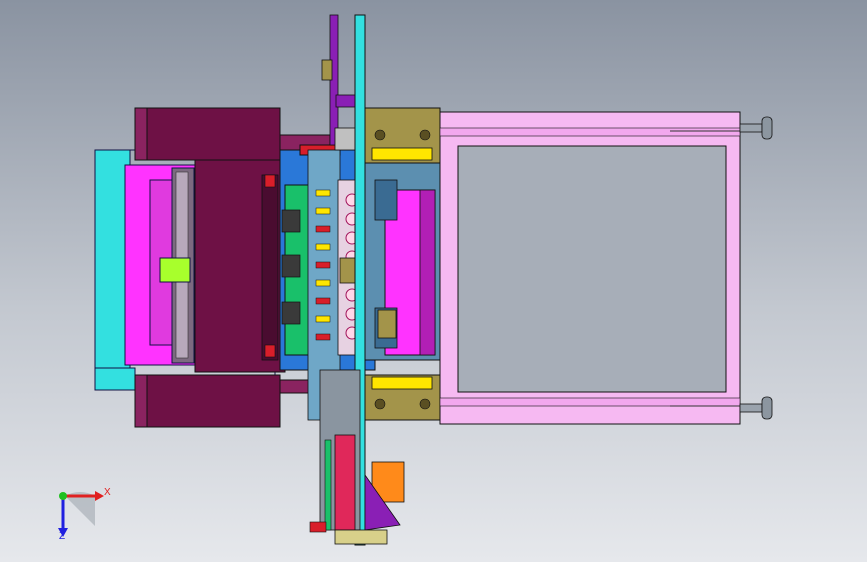 Image resolution: width=867 pixels, height=562 pixels. What do you see at coordinates (590, 402) in the screenshot?
I see `pink-rail-bottom` at bounding box center [590, 402].